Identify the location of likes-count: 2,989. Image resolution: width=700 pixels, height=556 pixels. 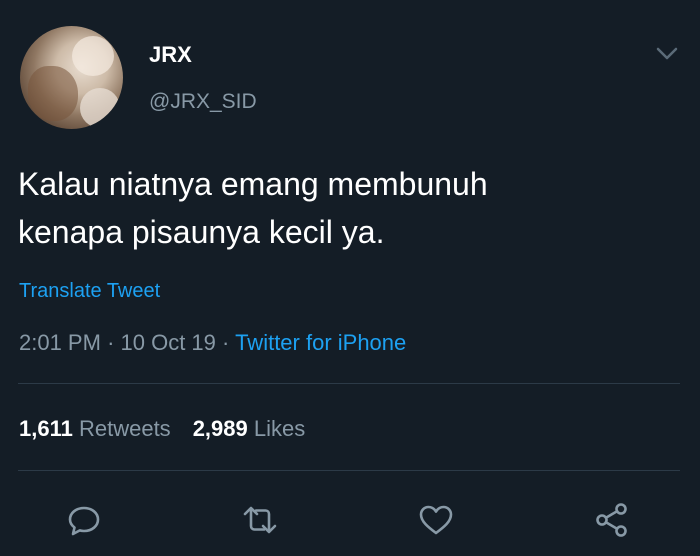
(220, 428).